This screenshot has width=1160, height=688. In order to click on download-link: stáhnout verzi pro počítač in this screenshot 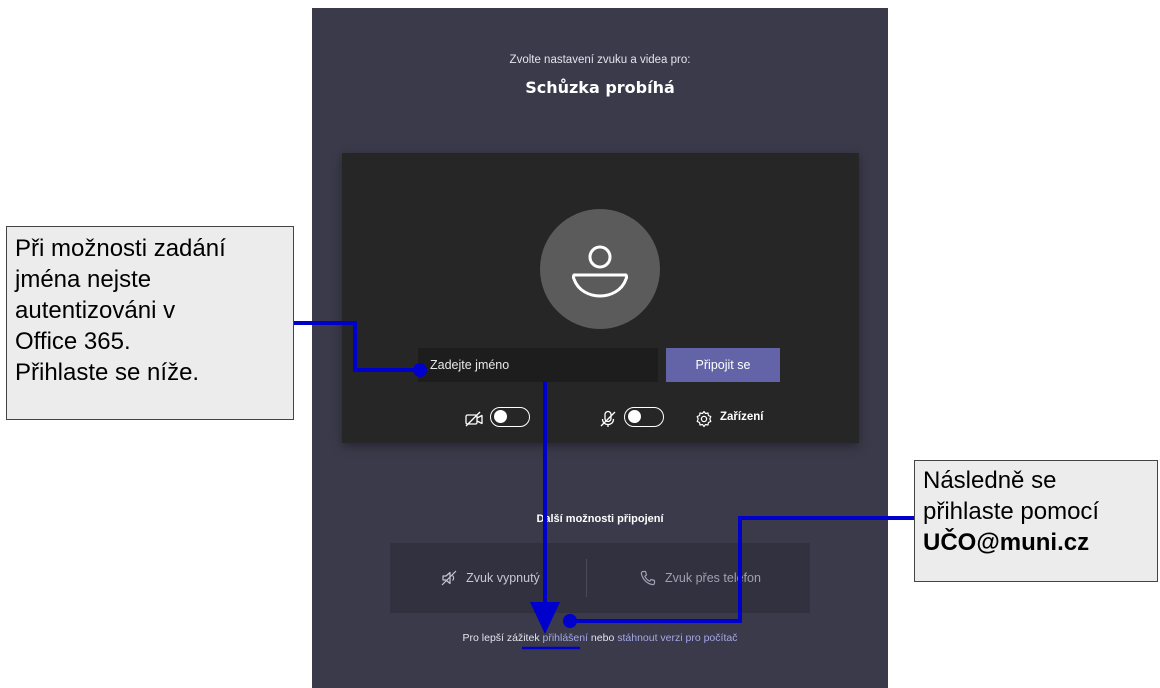, I will do `click(677, 638)`.